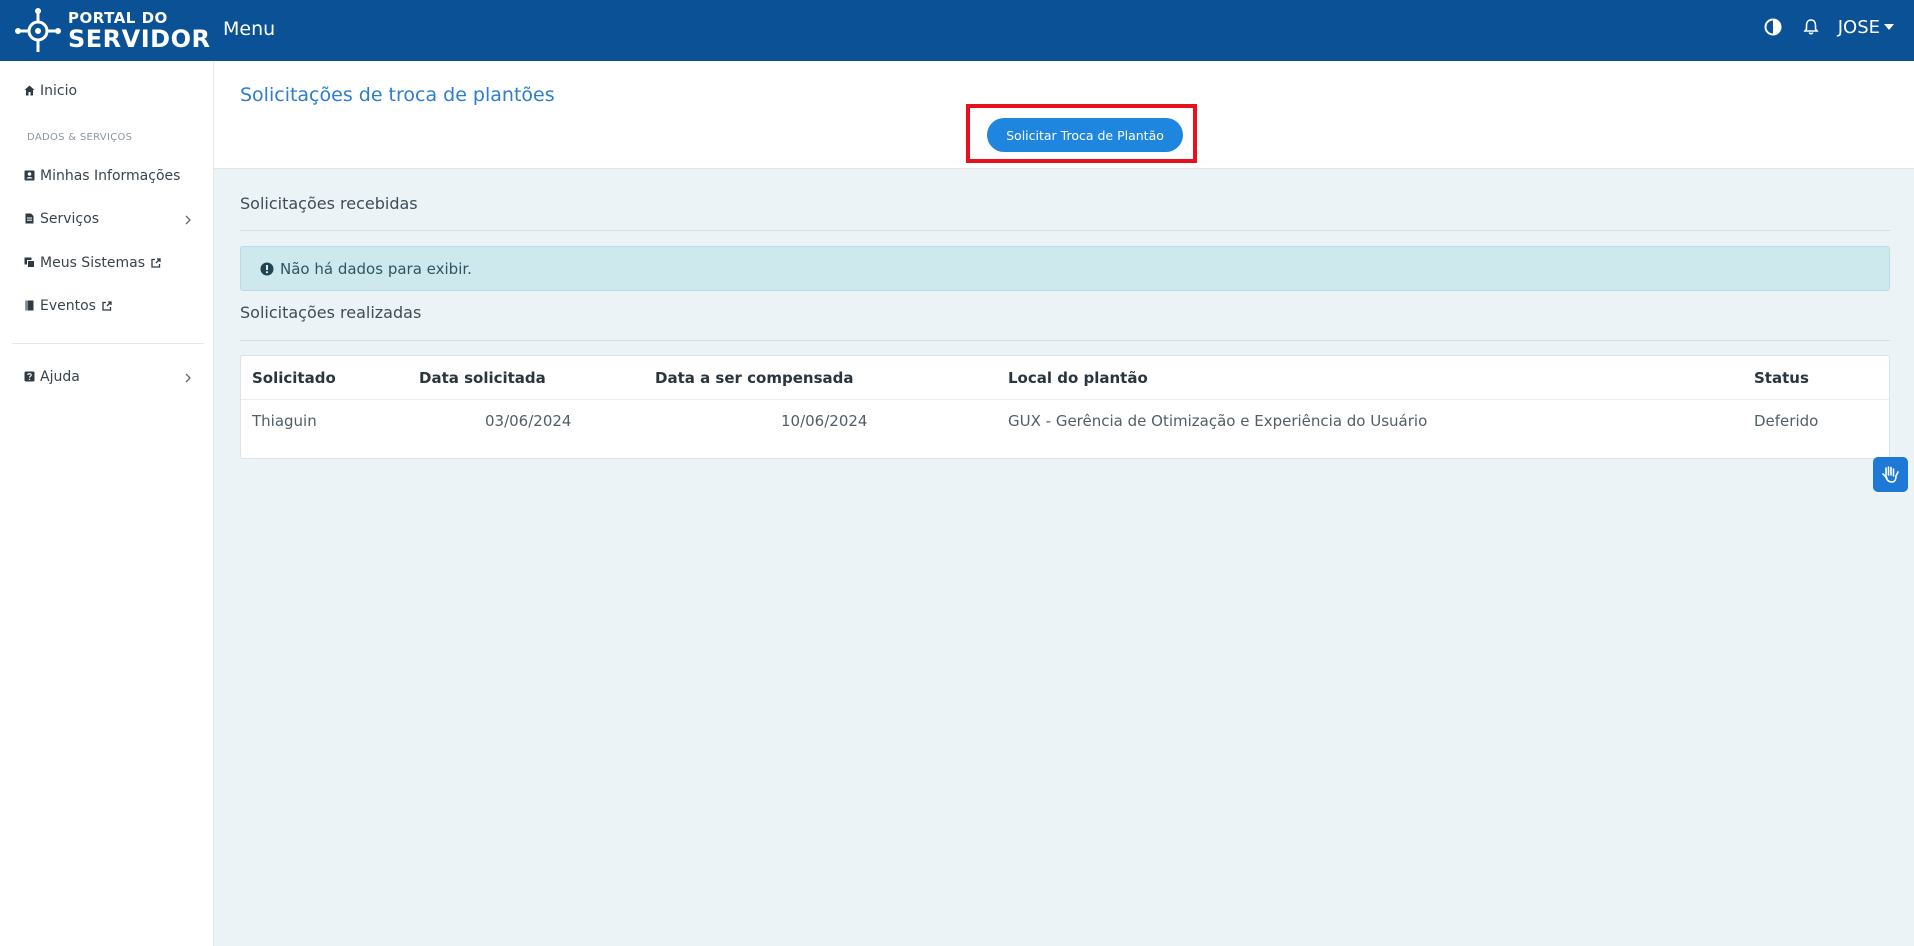 Image resolution: width=1914 pixels, height=946 pixels. I want to click on sidebar-item-label: Ajuda, so click(60, 377).